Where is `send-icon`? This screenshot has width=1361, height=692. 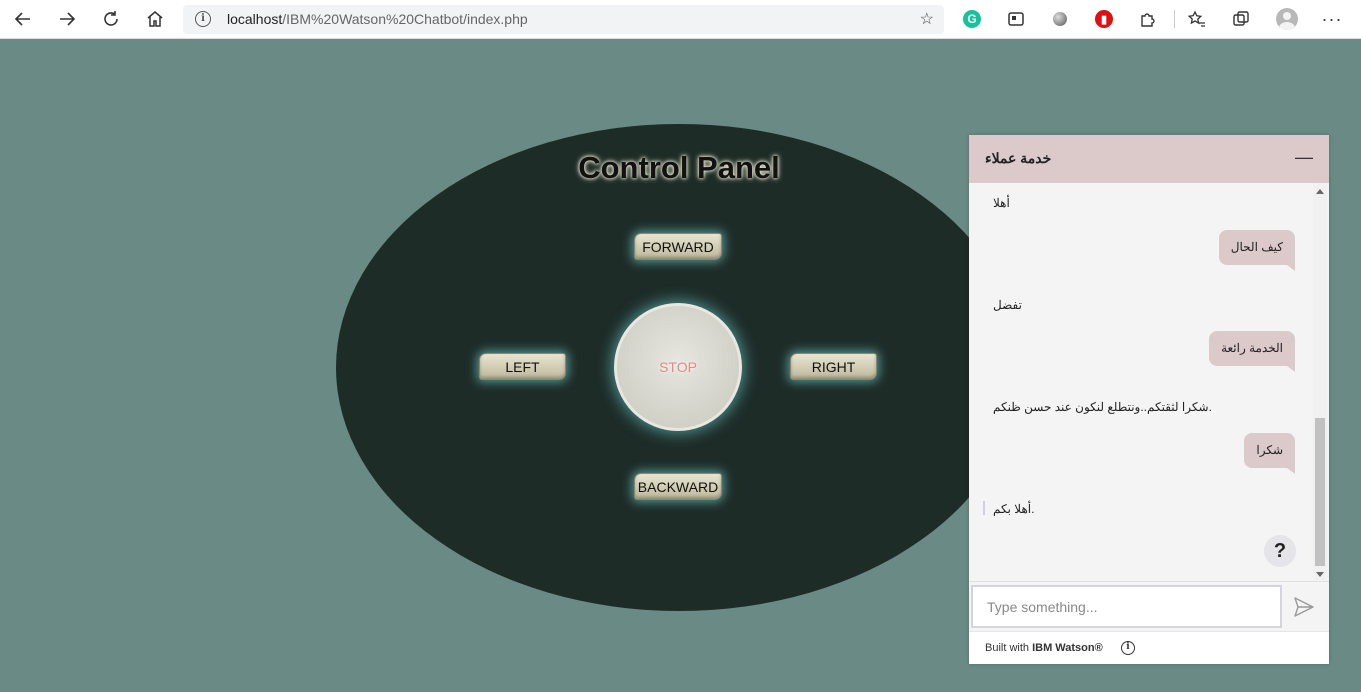
send-icon is located at coordinates (1304, 607).